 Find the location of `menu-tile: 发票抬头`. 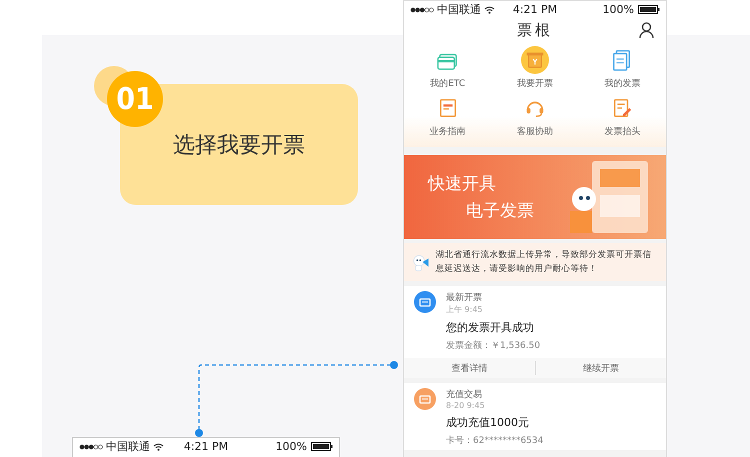

menu-tile: 发票抬头 is located at coordinates (622, 116).